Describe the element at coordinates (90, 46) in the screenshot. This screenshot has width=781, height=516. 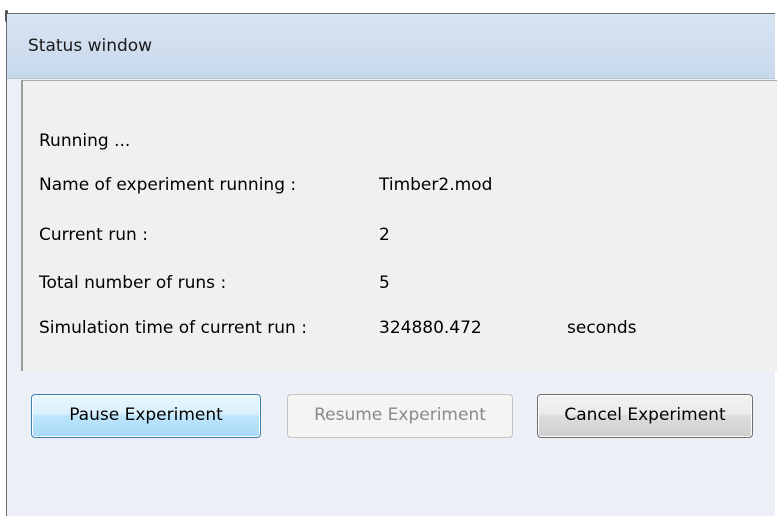
I see `window-title: Status window` at that location.